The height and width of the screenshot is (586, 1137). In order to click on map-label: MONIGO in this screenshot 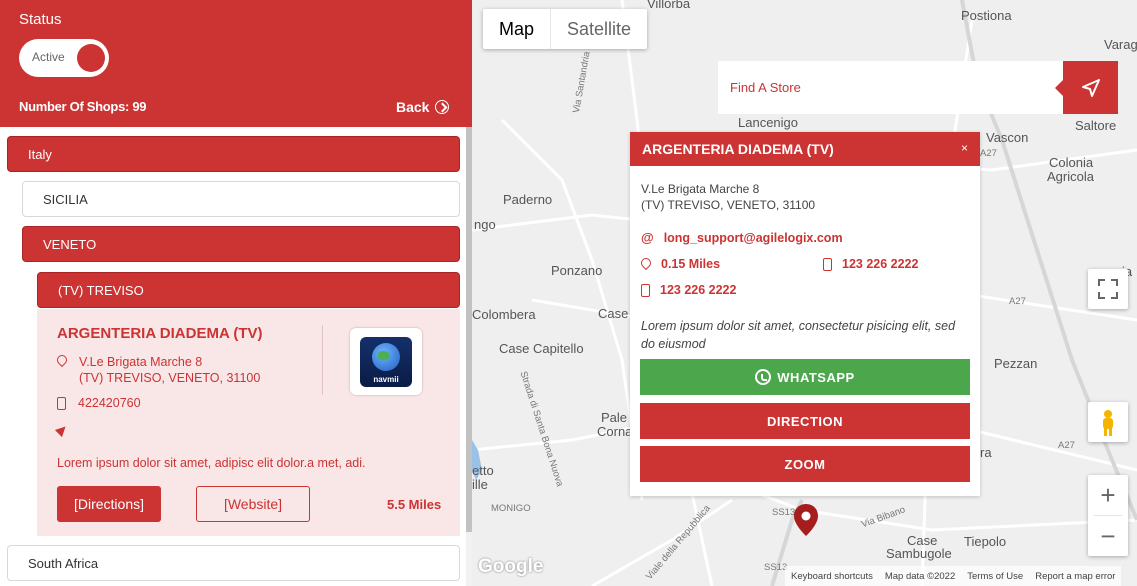, I will do `click(511, 508)`.